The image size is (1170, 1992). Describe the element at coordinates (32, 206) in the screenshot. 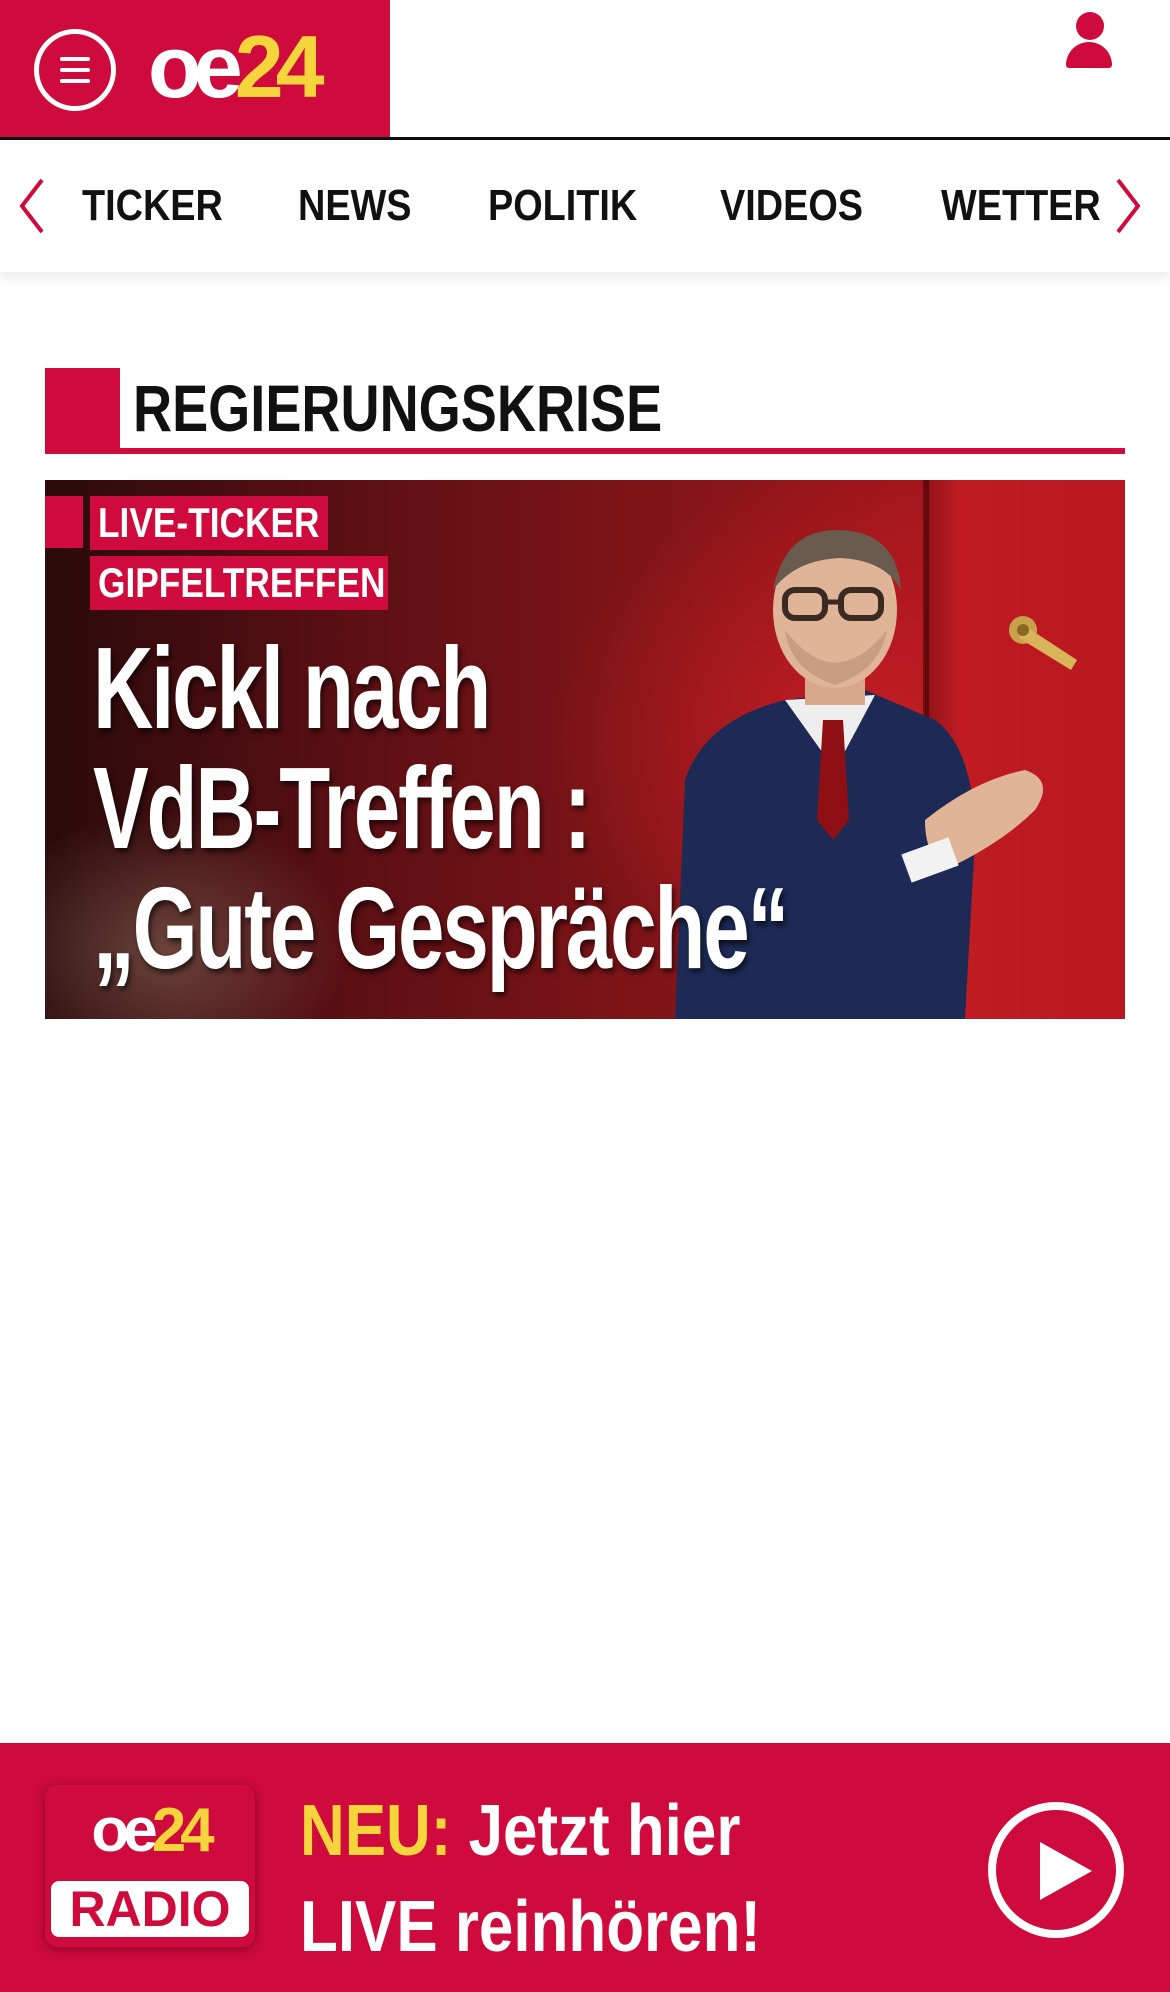

I see `chevron-left-icon` at that location.